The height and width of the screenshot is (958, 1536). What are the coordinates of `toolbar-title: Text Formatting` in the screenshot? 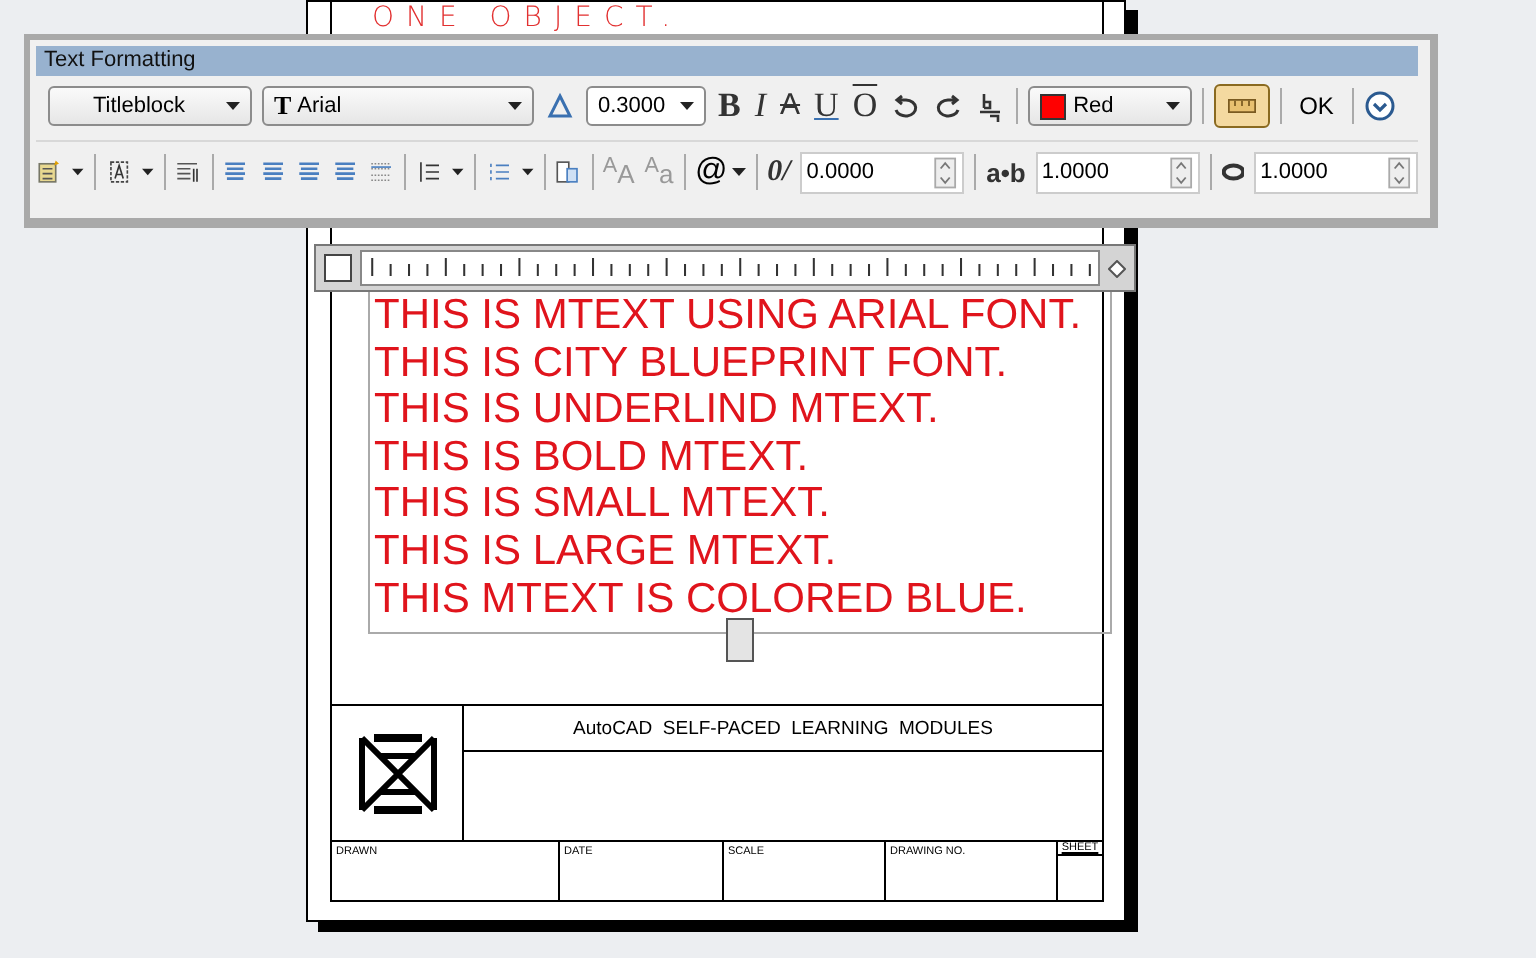 It's located at (727, 61).